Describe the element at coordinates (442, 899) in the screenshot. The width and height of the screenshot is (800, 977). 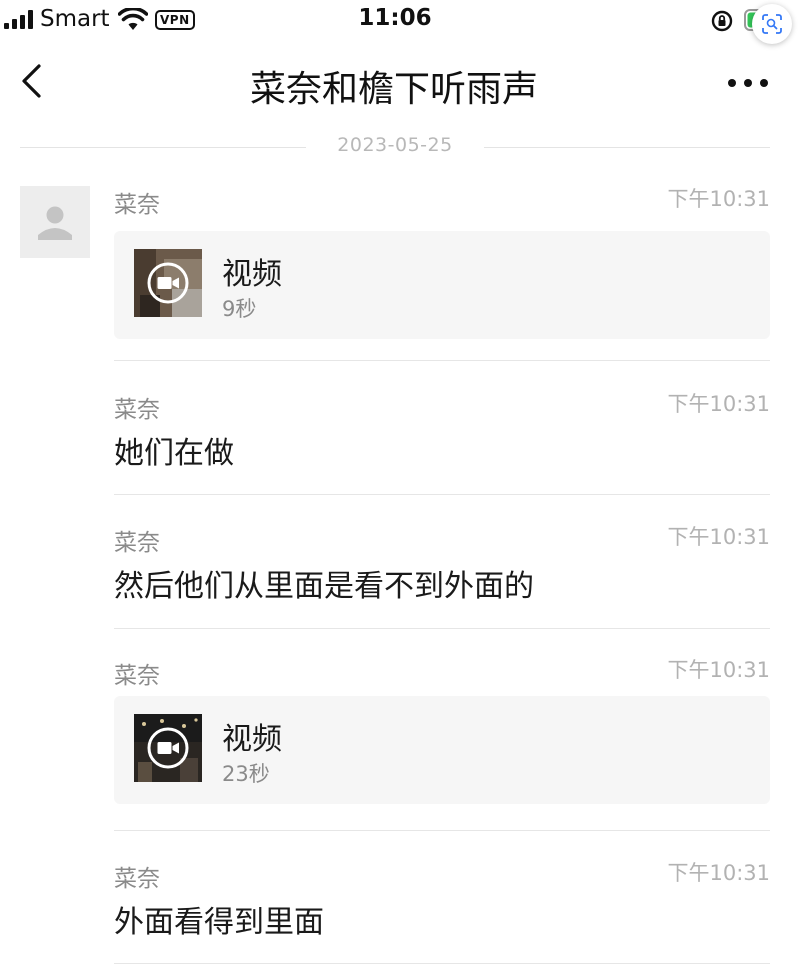
I see `message-item: 菜奈 下午10:31 外面看得到里面` at that location.